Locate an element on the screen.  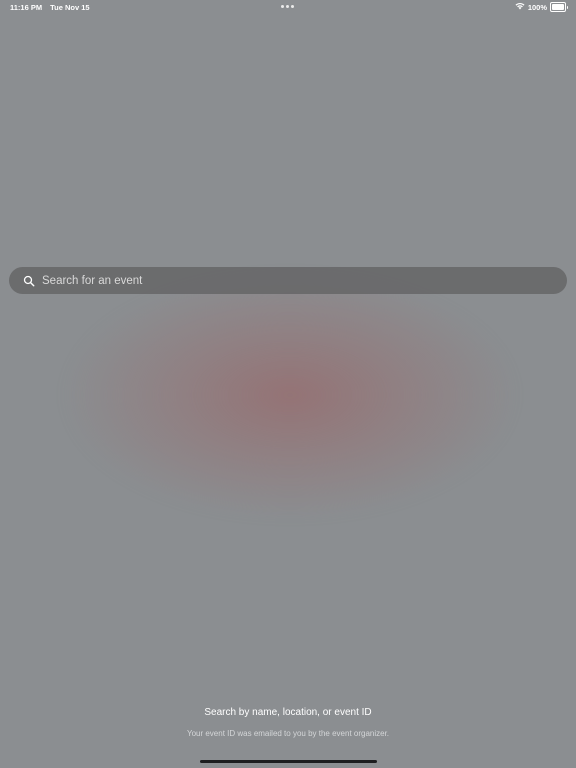
search-hint-title: Search by name, location, or event ID is located at coordinates (288, 712).